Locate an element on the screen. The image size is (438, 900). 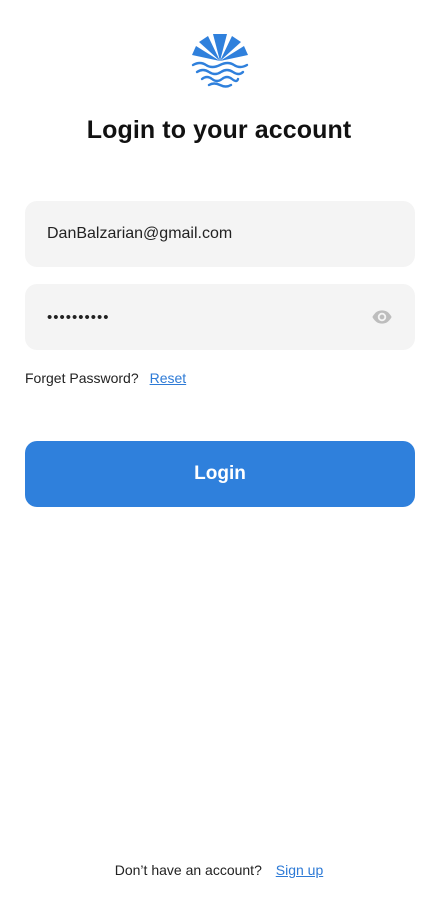
forgot-password-row: Forget Password? Reset is located at coordinates (105, 378).